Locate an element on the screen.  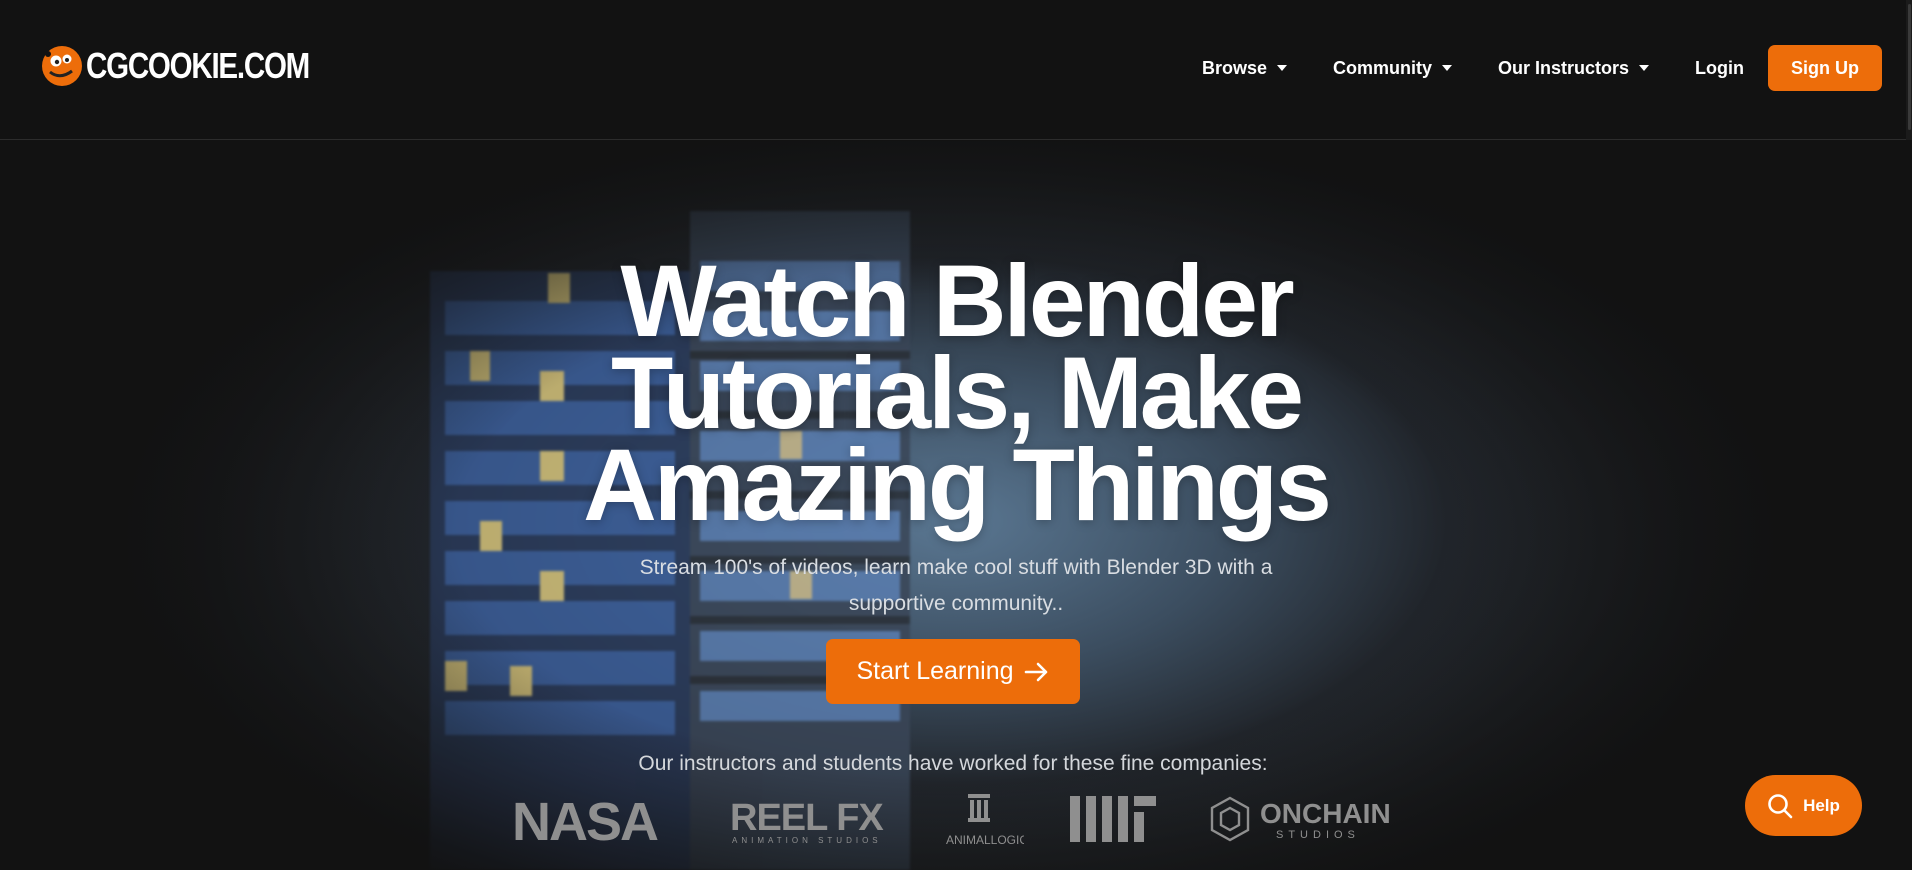
onchain-logo-text: ONCHAIN is located at coordinates (1325, 813).